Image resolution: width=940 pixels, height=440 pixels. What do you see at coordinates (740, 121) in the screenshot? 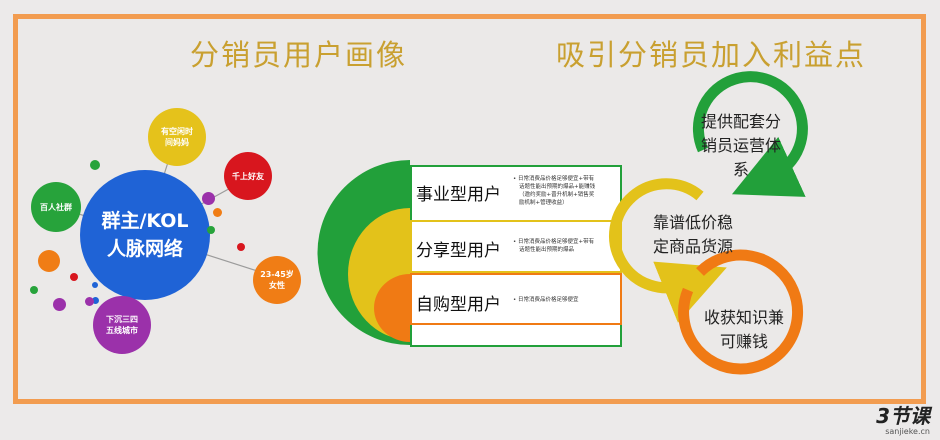
I see `benefit-1-line-1: 提供配套分` at bounding box center [740, 121].